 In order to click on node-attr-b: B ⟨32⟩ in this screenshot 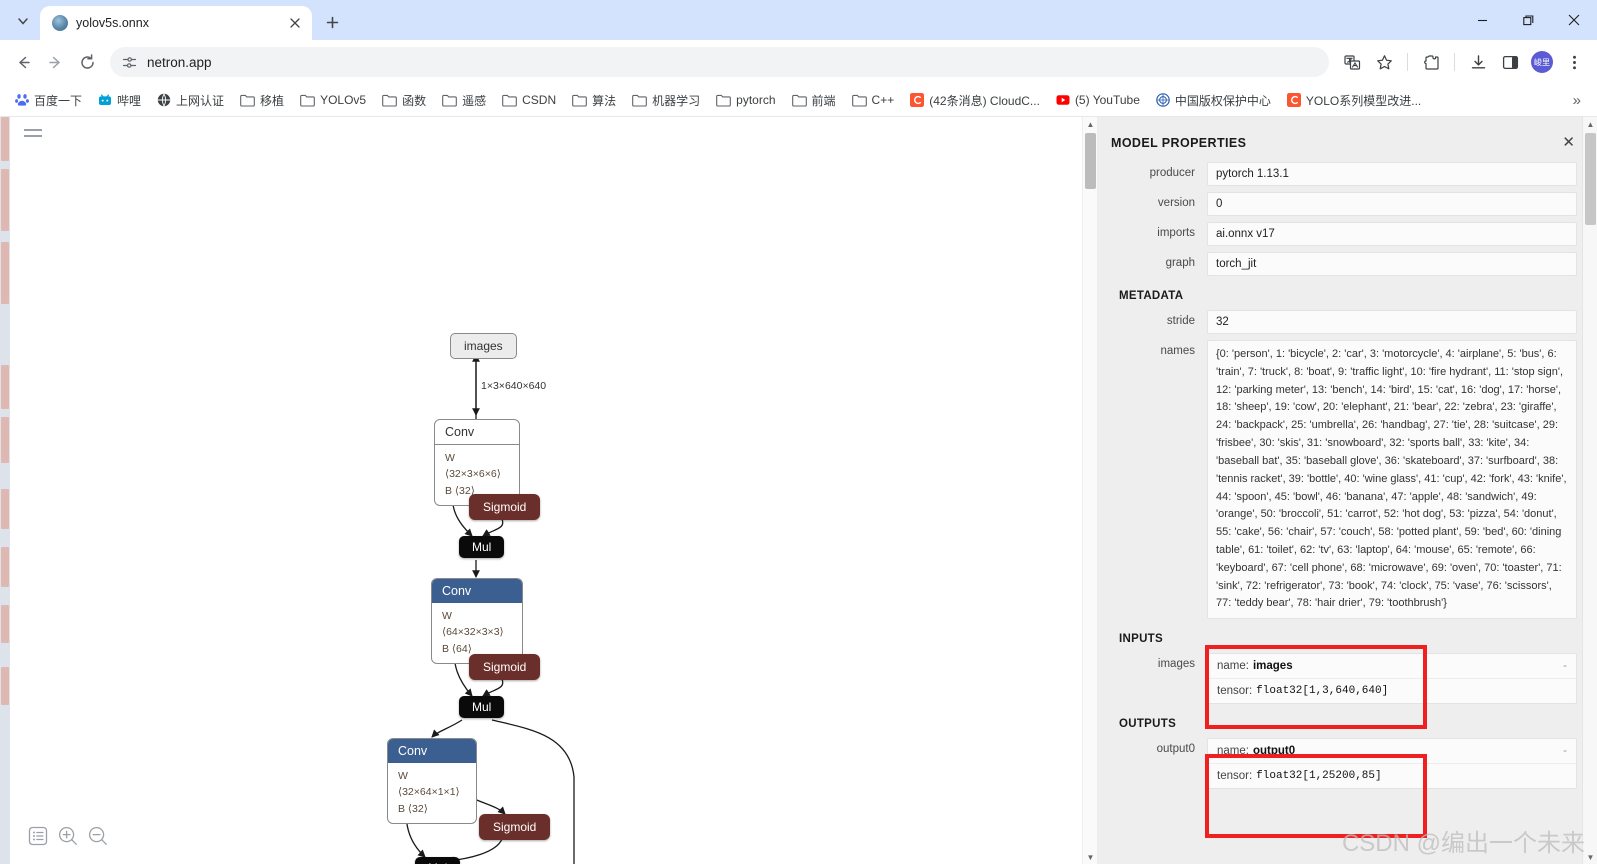, I will do `click(413, 808)`.